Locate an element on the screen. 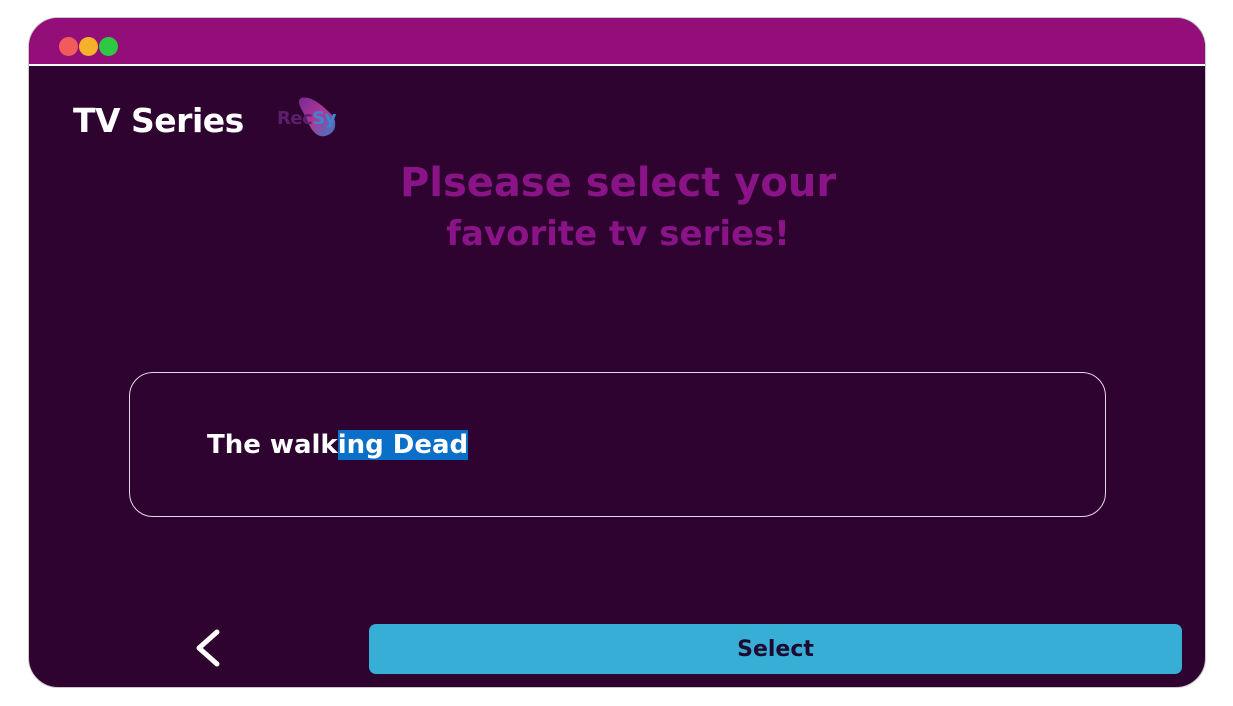  series-input-value: The walking Dead is located at coordinates (338, 445).